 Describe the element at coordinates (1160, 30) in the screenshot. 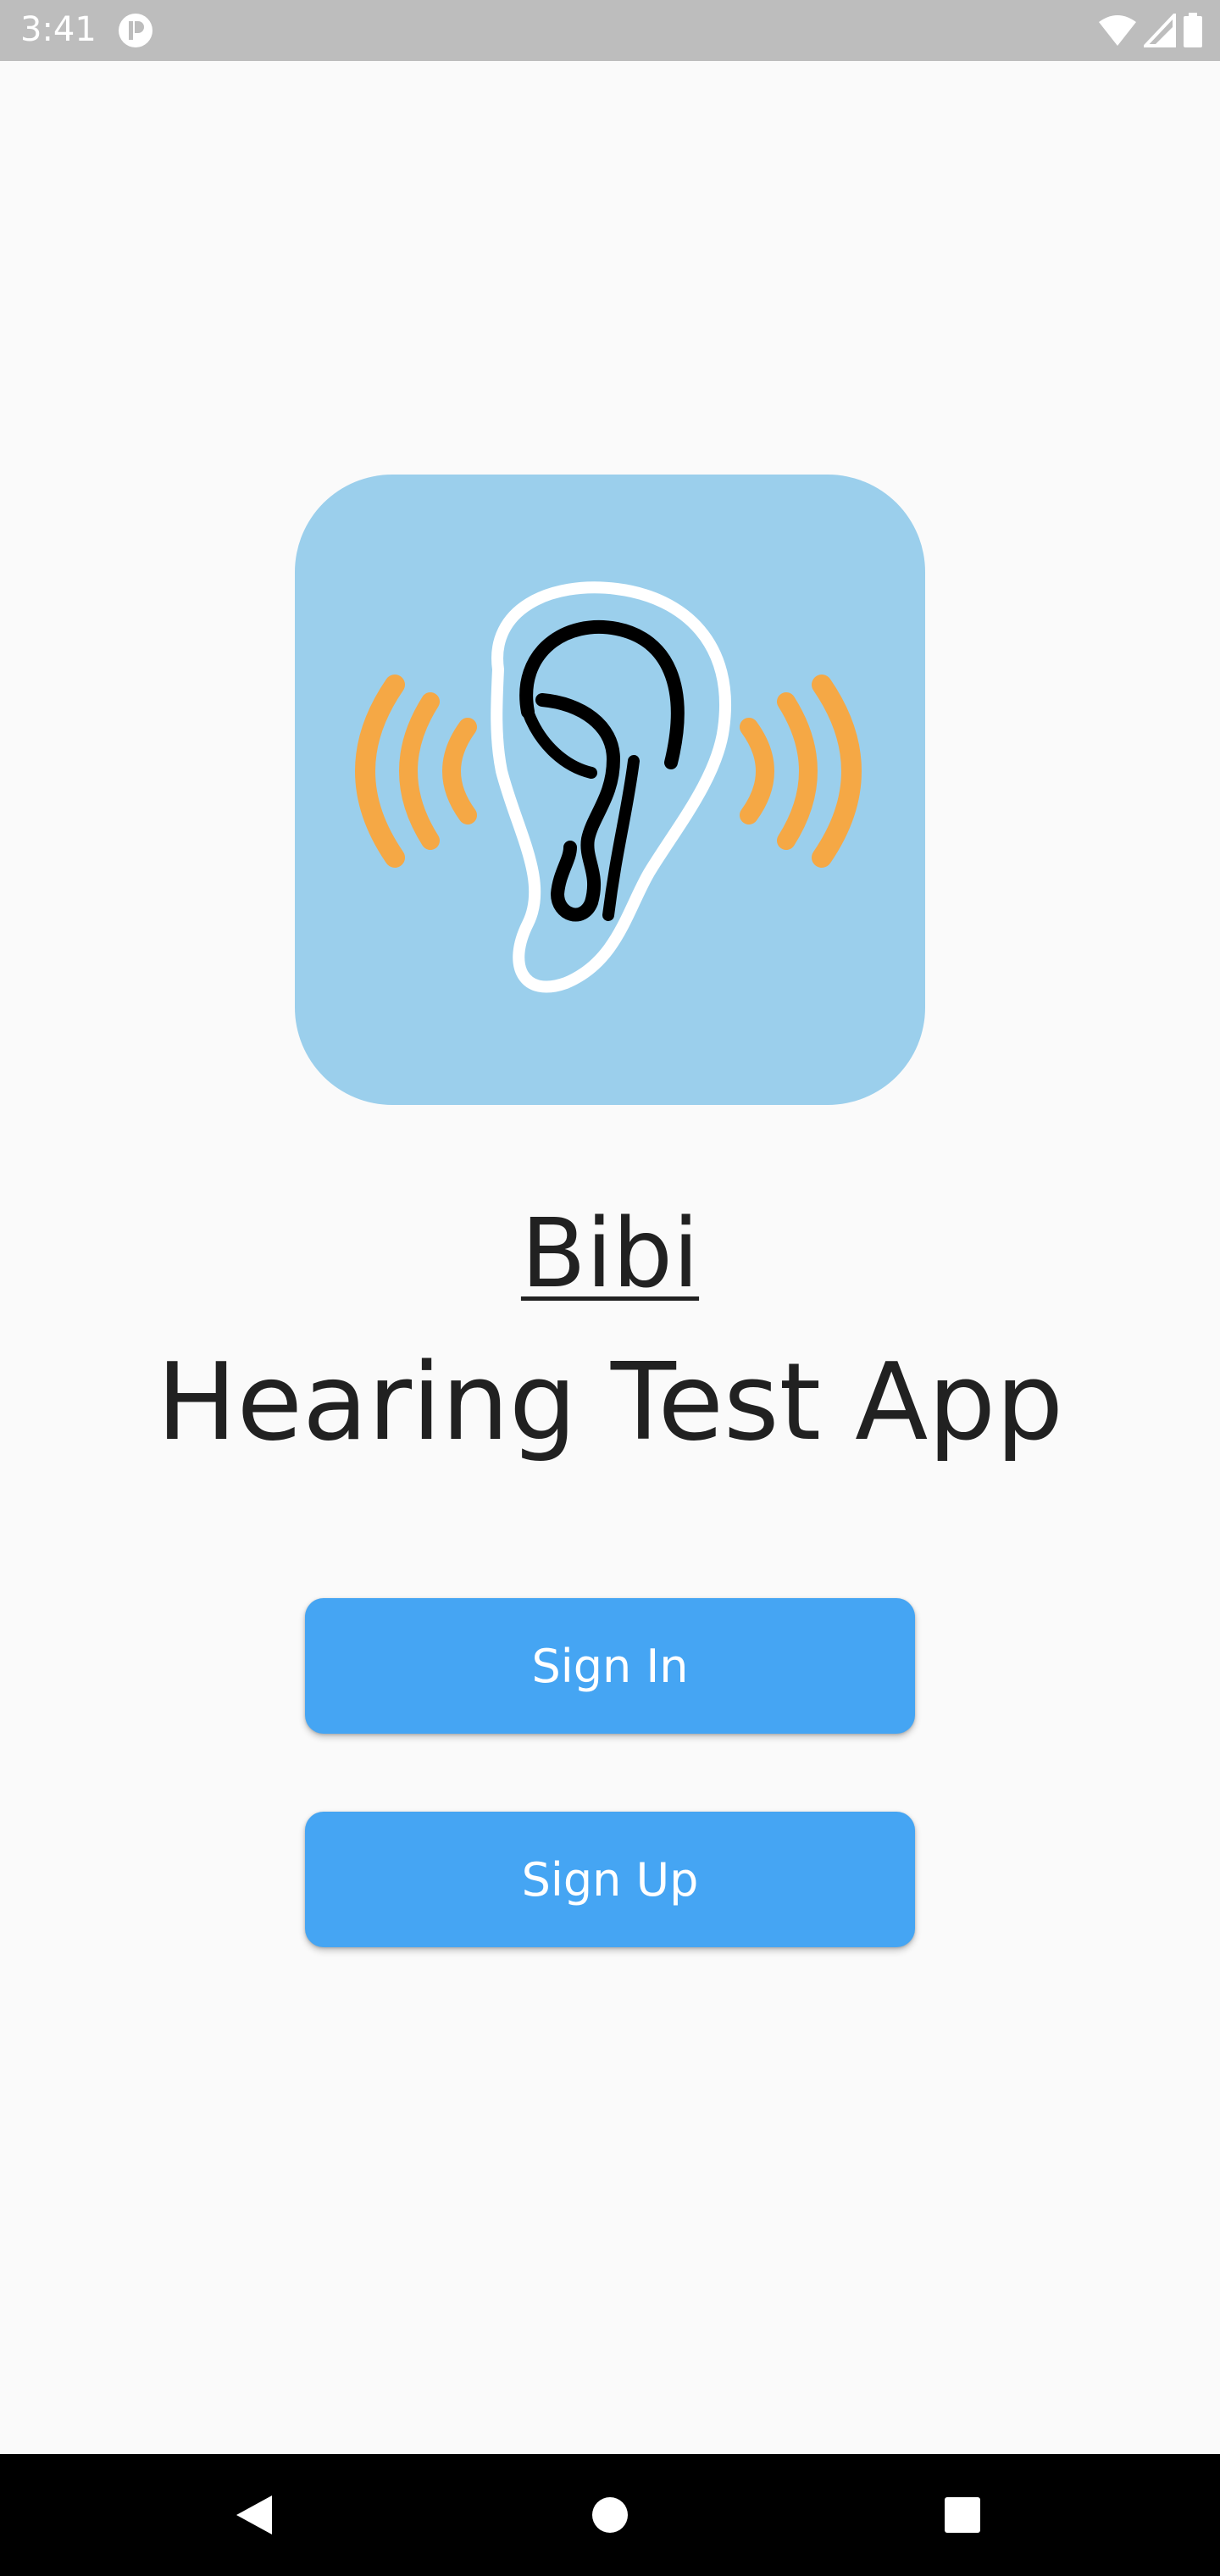

I see `signal-icon` at that location.